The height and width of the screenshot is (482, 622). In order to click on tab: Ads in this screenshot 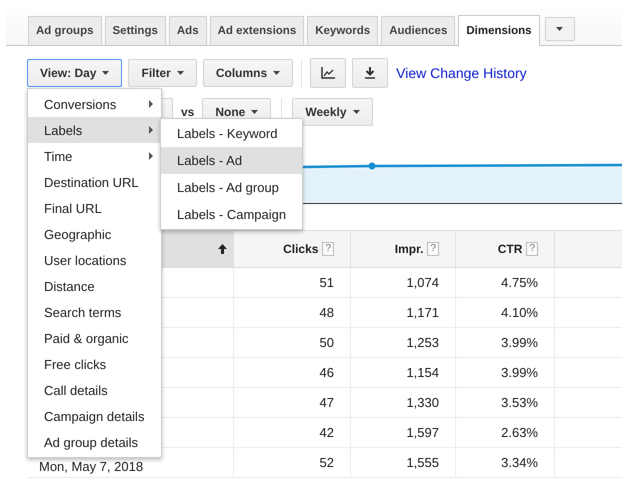, I will do `click(187, 30)`.